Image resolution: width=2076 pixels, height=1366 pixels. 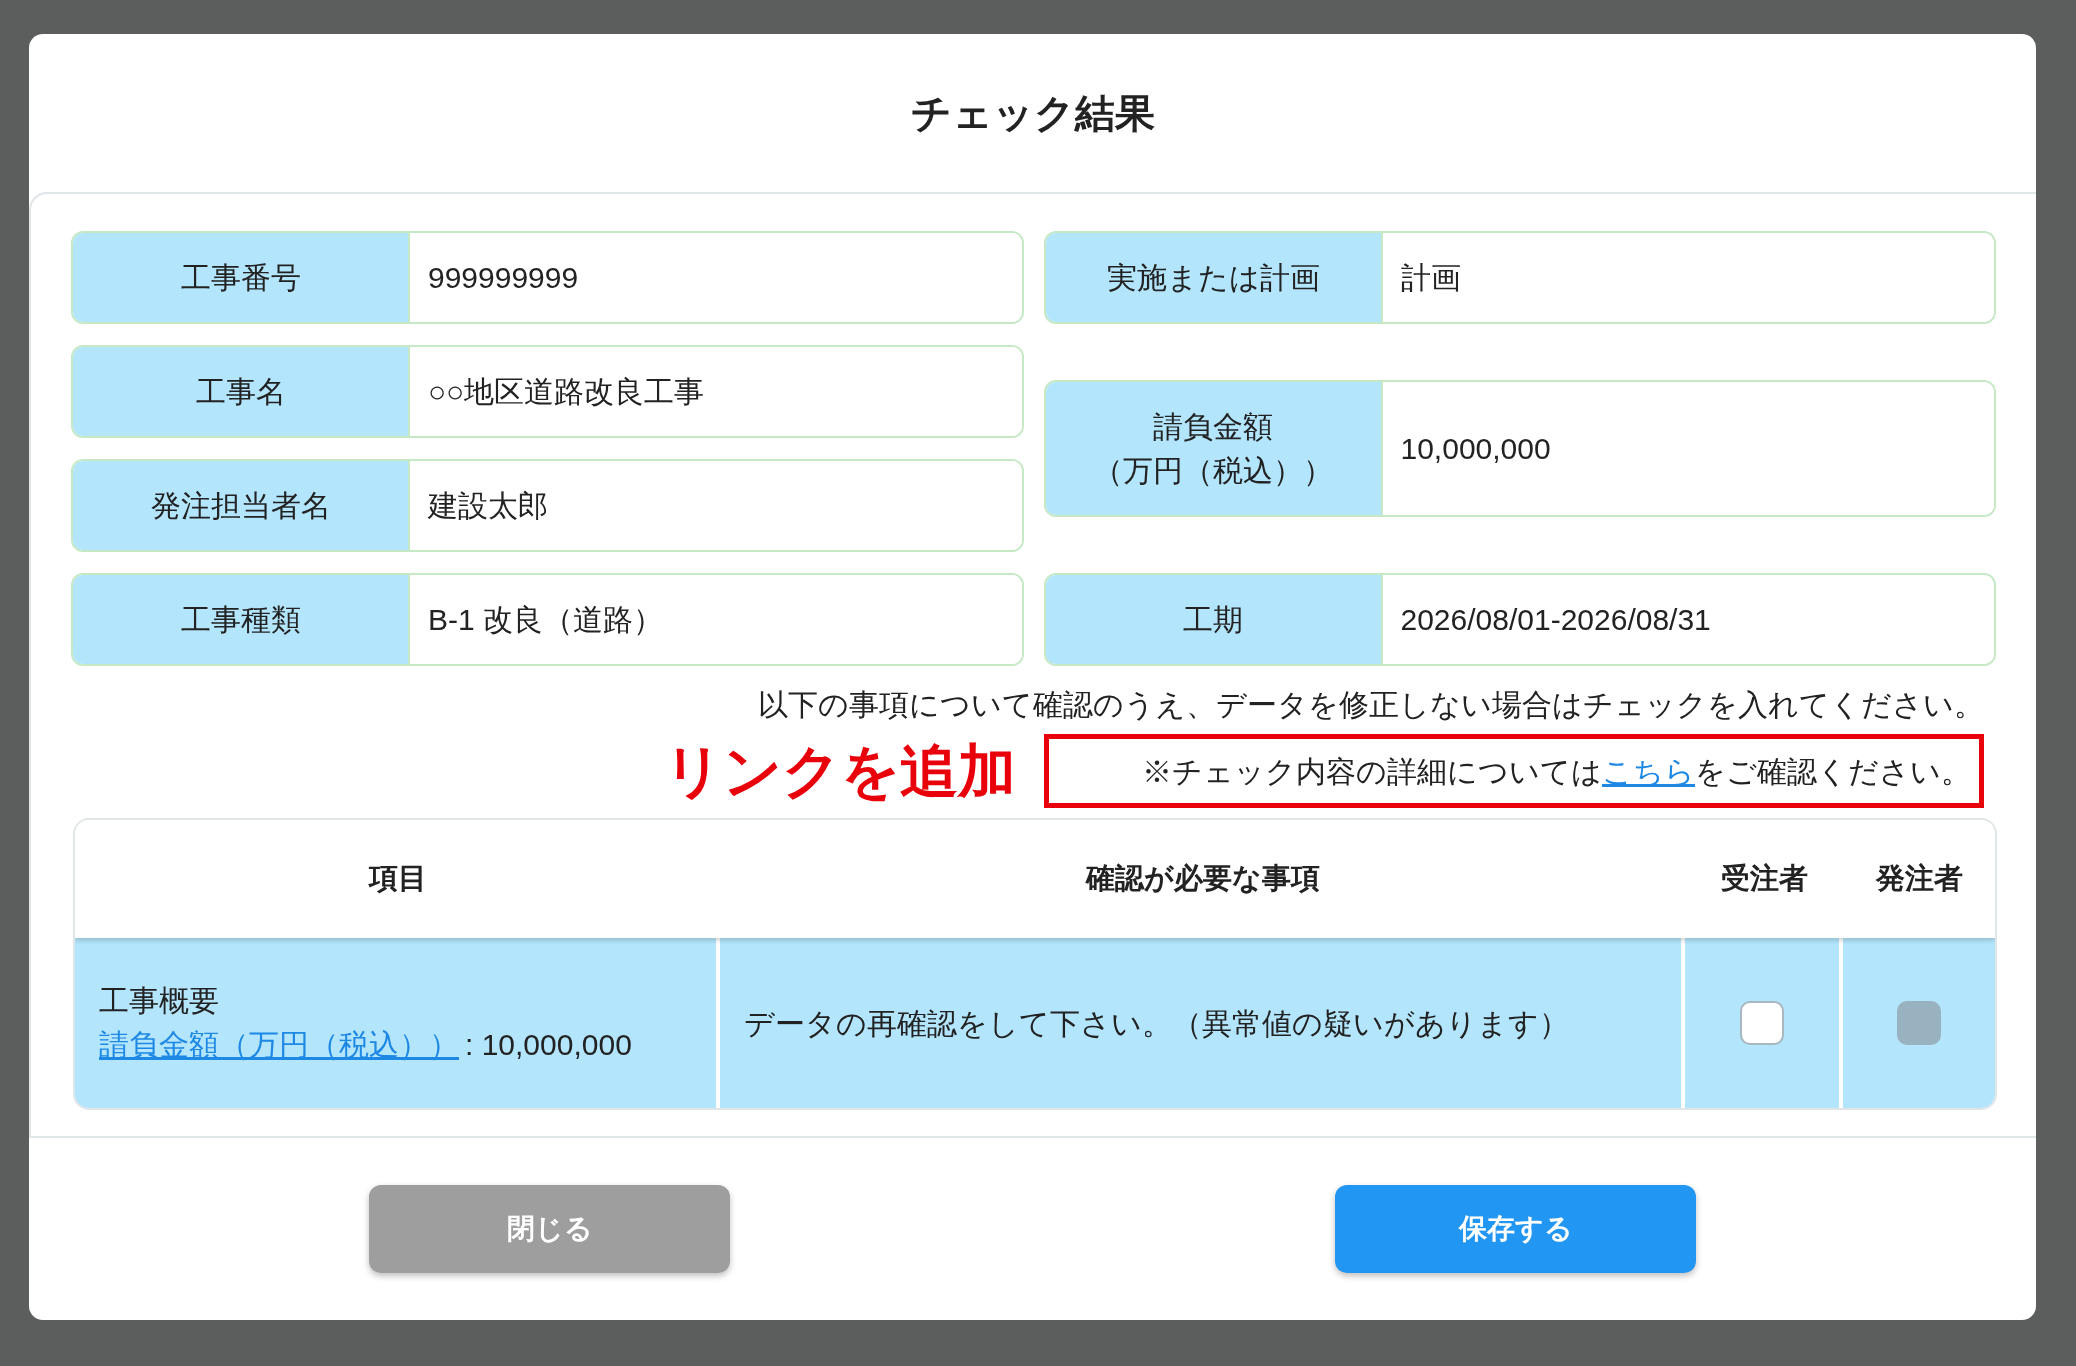 What do you see at coordinates (240, 391) in the screenshot?
I see `field-label: 工事名` at bounding box center [240, 391].